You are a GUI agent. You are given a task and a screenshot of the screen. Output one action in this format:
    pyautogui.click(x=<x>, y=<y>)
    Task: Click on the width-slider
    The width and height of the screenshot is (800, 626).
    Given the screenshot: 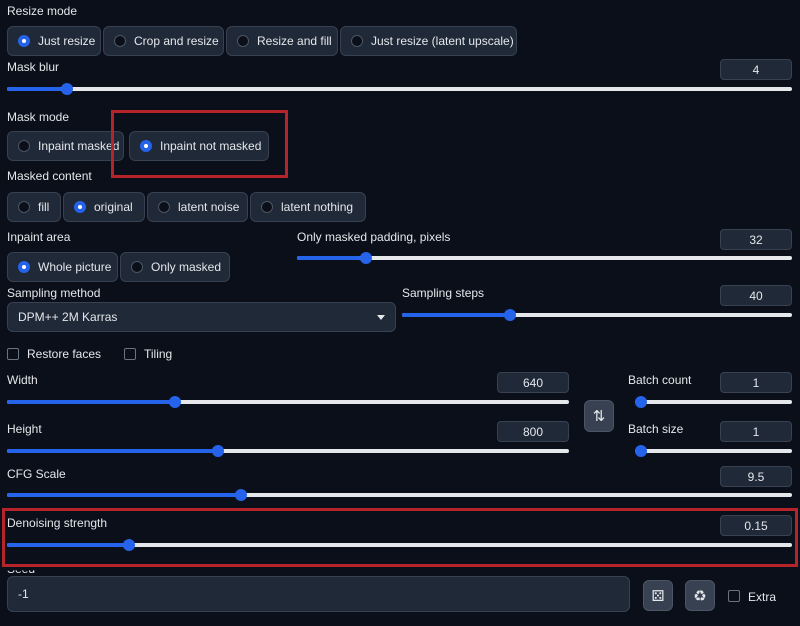 What is the action you would take?
    pyautogui.click(x=288, y=402)
    